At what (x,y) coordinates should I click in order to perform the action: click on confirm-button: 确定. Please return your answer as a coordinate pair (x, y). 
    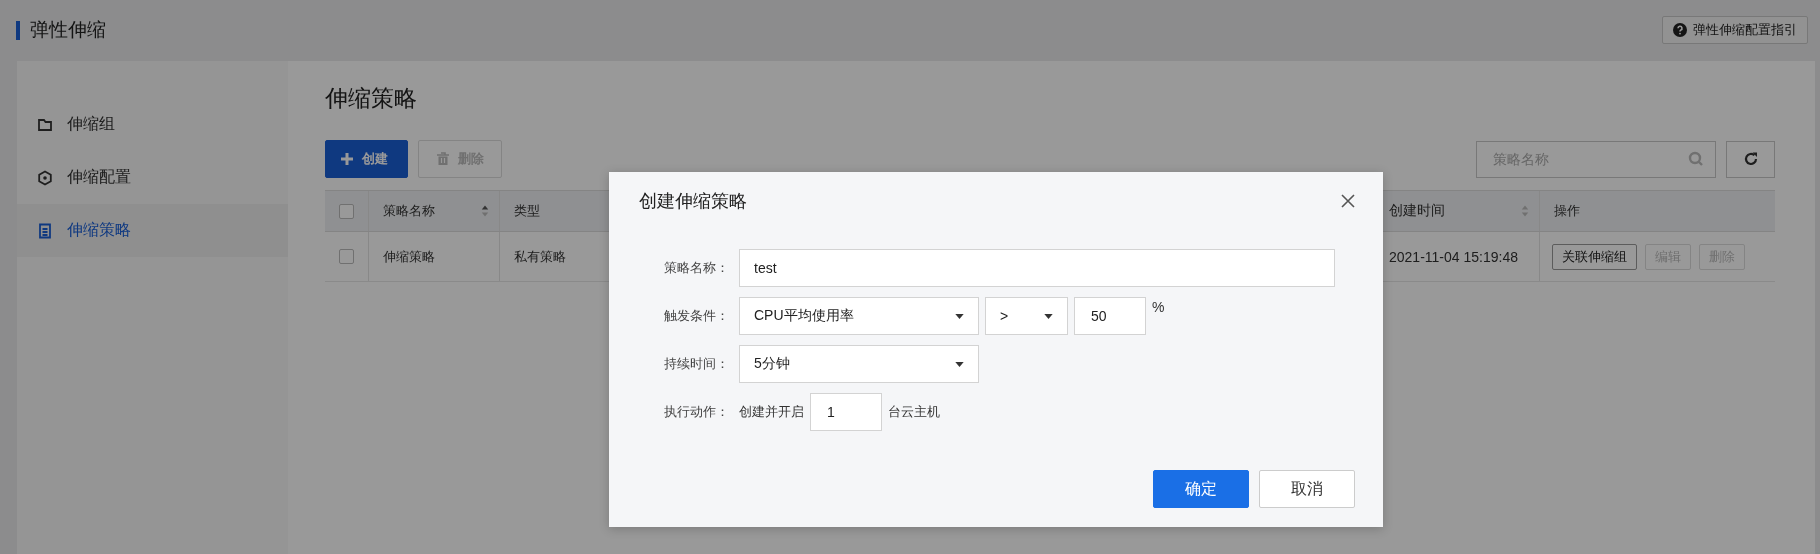
    Looking at the image, I should click on (1201, 489).